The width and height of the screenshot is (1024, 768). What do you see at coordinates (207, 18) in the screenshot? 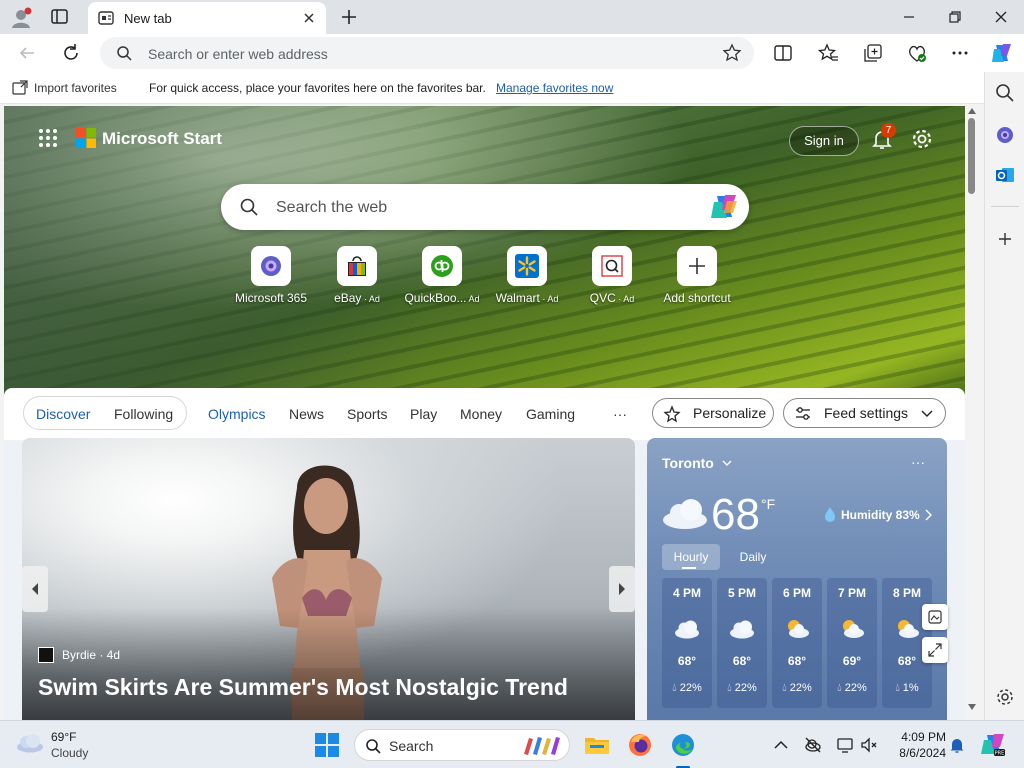
I see `active-tab: New tab` at bounding box center [207, 18].